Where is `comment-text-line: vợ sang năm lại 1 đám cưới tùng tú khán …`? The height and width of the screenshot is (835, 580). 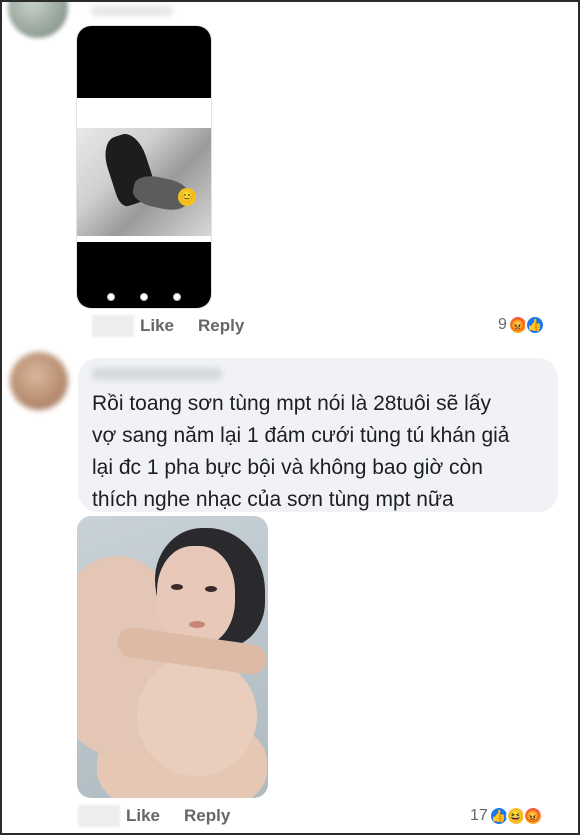
comment-text-line: vợ sang năm lại 1 đám cưới tùng tú khán … is located at coordinates (301, 435).